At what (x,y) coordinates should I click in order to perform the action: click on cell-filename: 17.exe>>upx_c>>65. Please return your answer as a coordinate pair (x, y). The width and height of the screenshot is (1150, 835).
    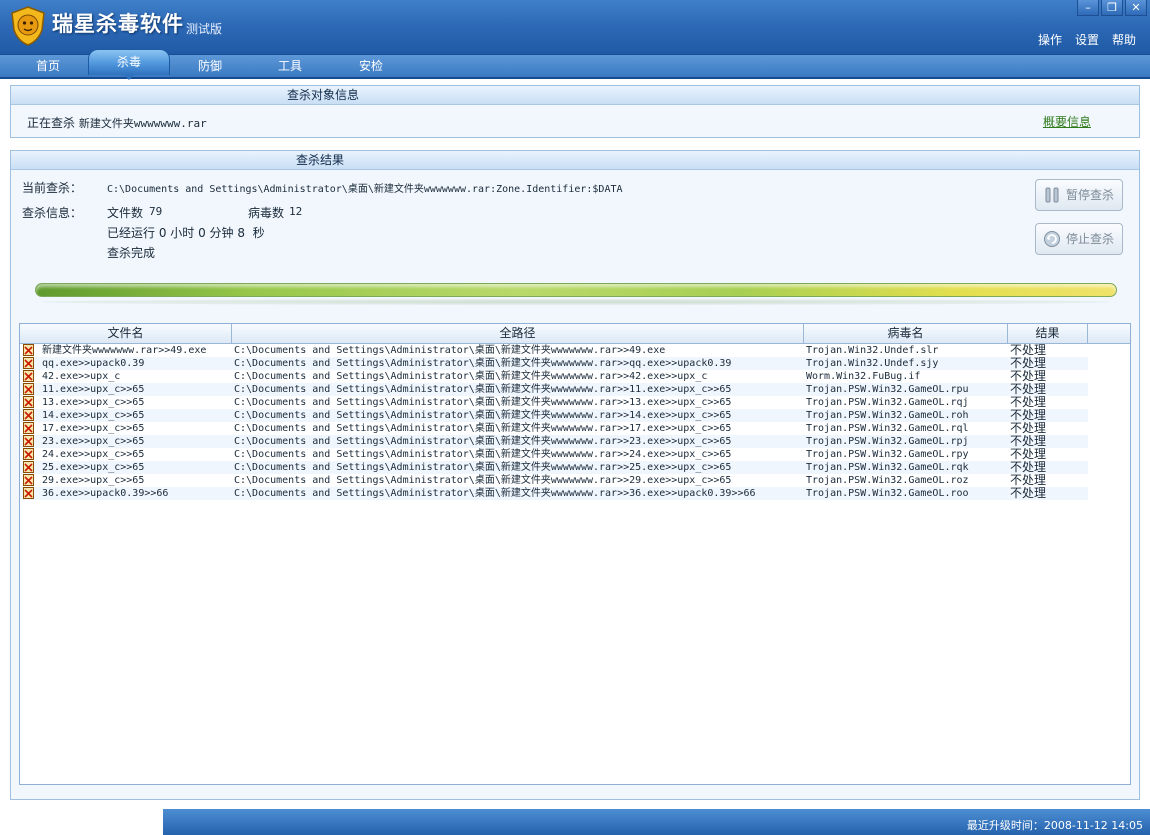
    Looking at the image, I should click on (93, 428).